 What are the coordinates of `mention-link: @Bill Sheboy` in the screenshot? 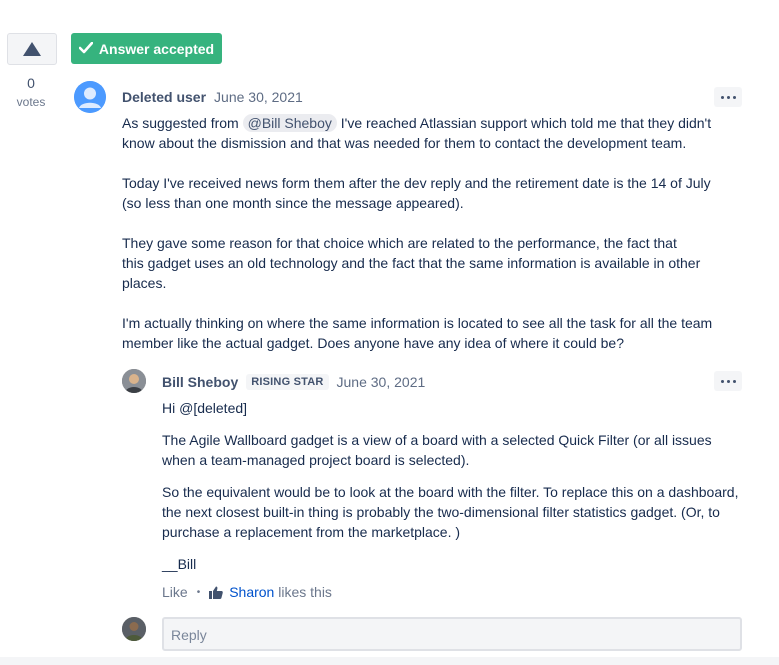 It's located at (289, 123).